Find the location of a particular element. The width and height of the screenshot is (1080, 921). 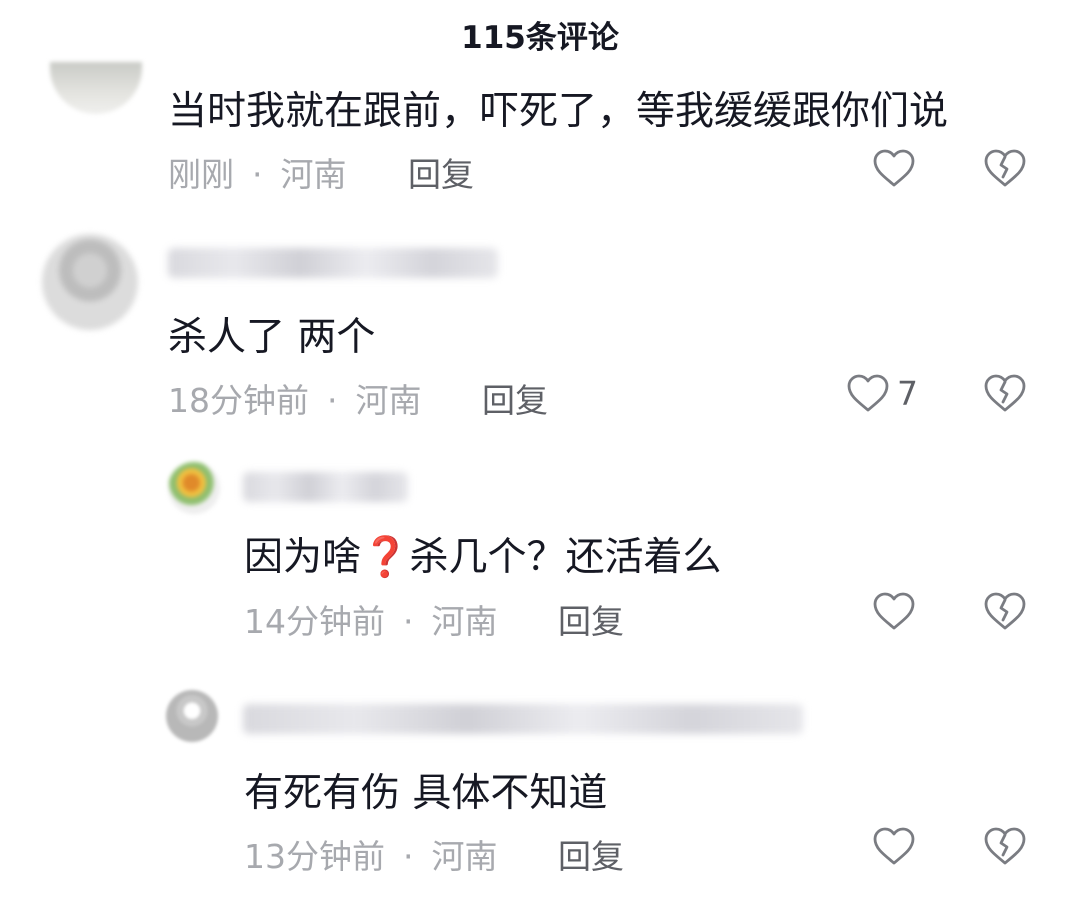

like-count: 7 is located at coordinates (907, 393).